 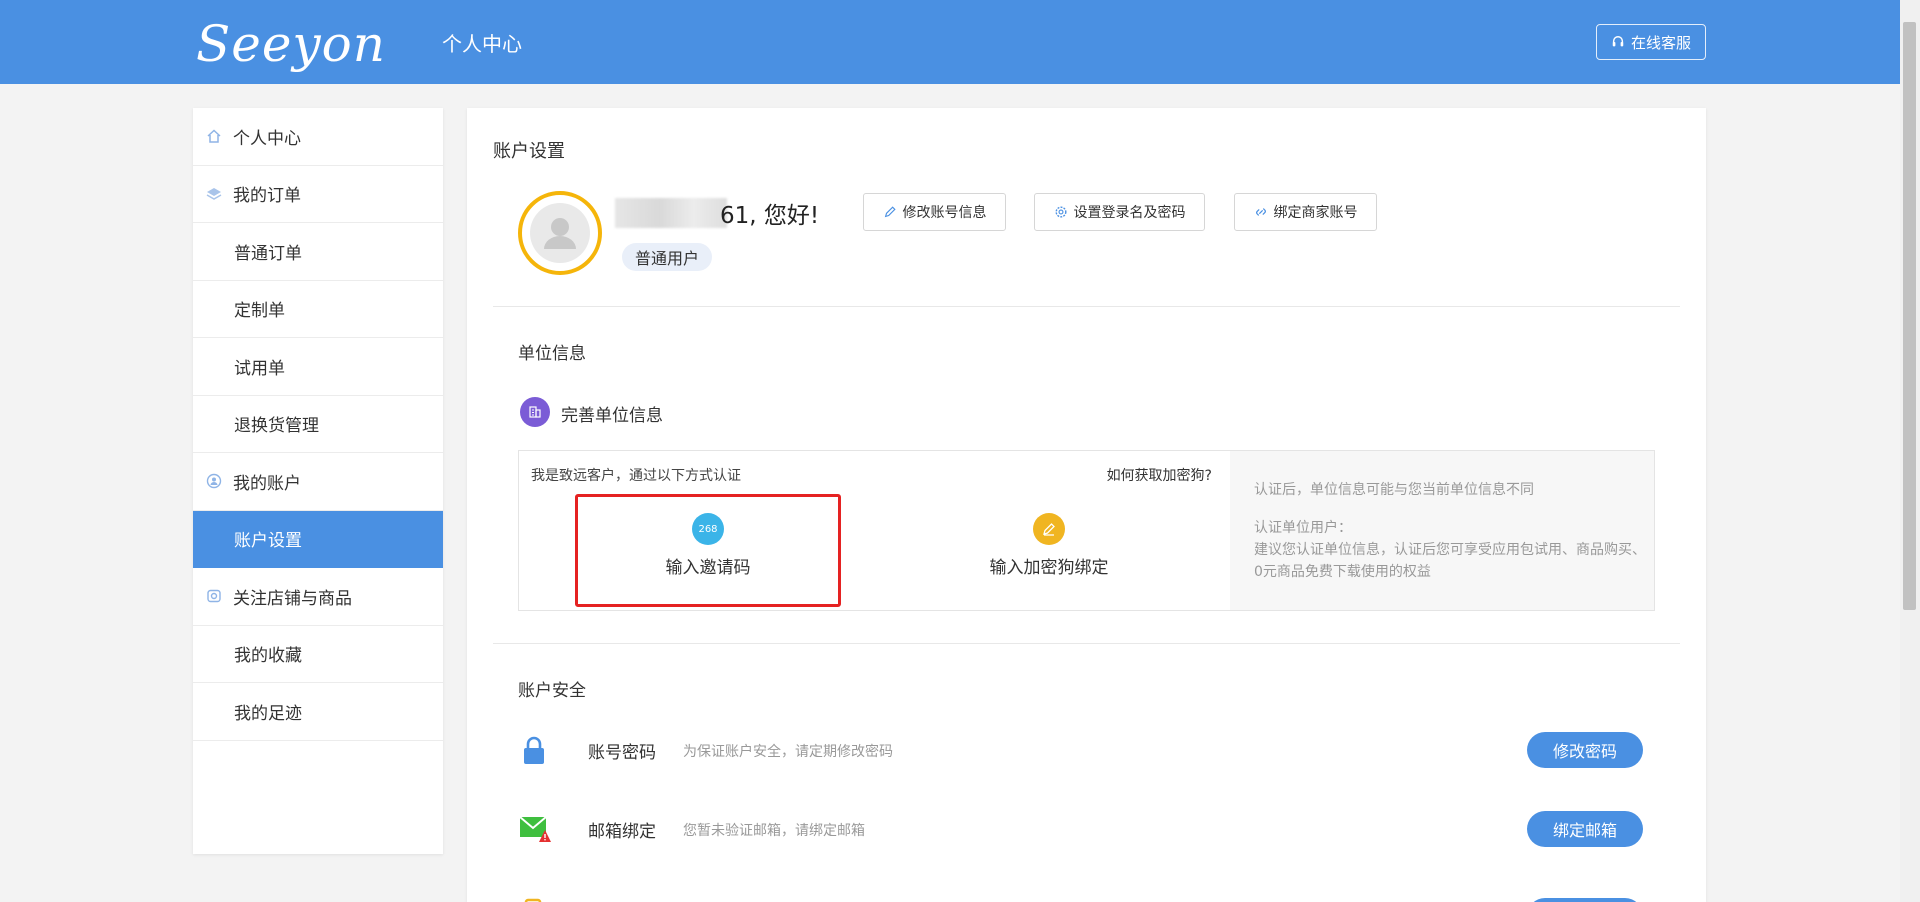 I want to click on avatar-placeholder, so click(x=560, y=233).